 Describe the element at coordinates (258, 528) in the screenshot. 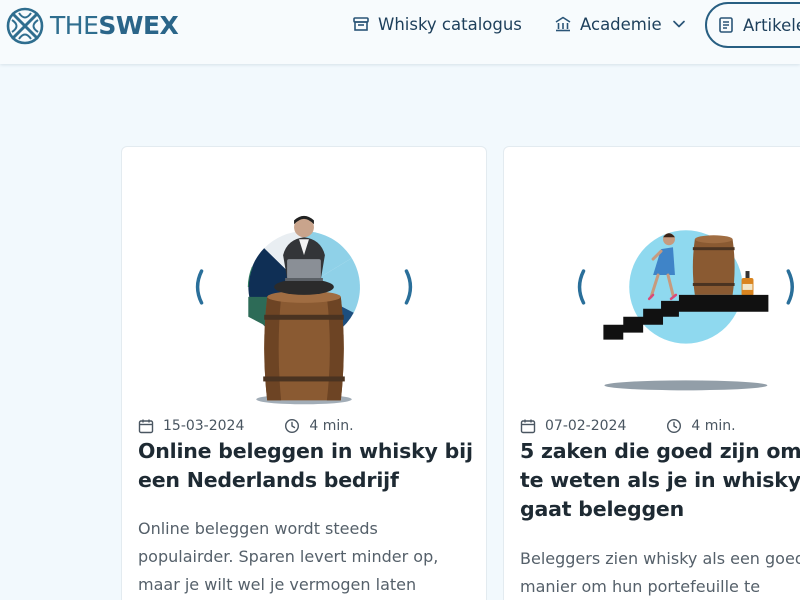

I see `excerpt-line: Online beleggen wordt steeds` at that location.